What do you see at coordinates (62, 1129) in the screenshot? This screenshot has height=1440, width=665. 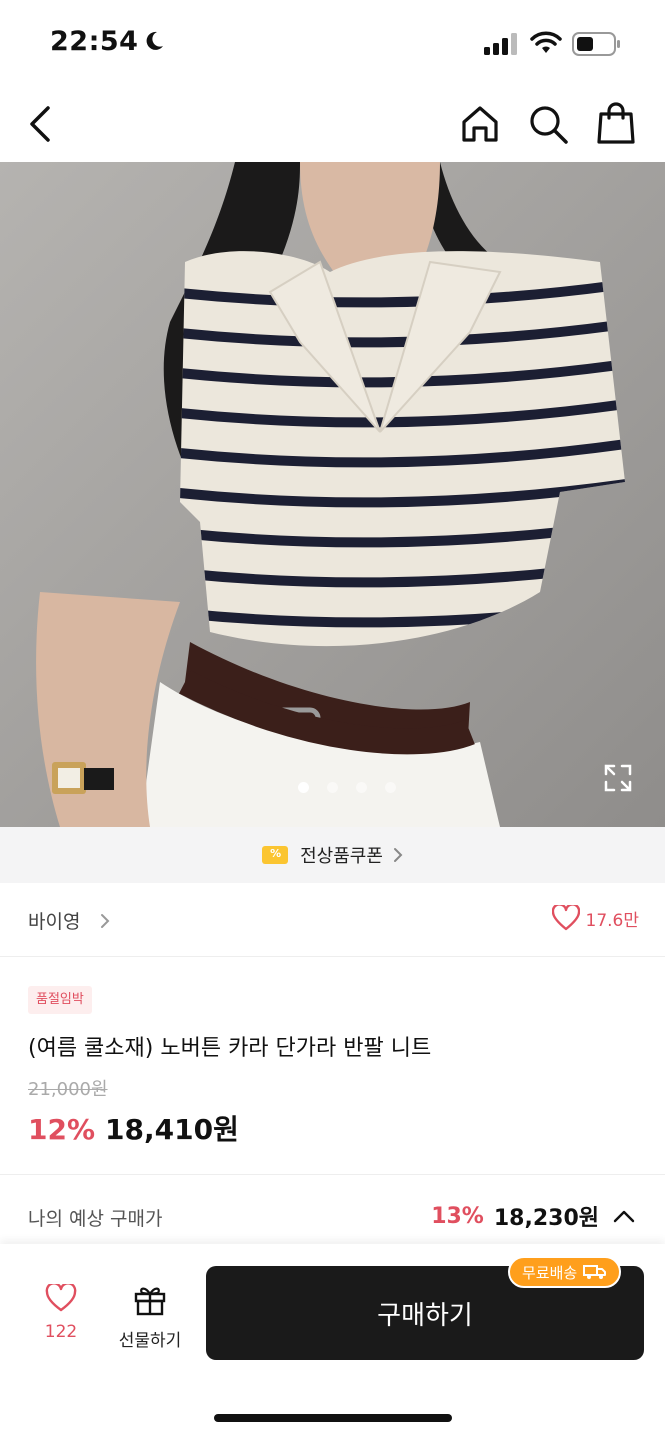 I see `discount-rate: 12%` at bounding box center [62, 1129].